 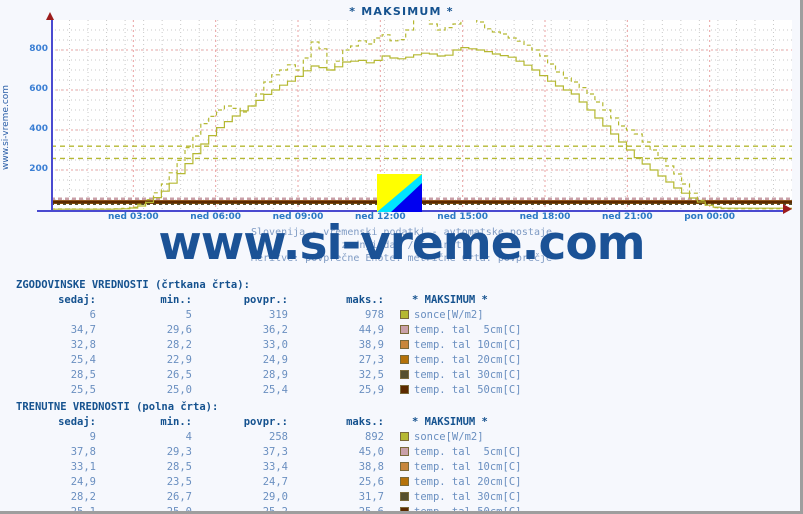 I want to click on y-tick-label: 400, so click(x=38, y=129).